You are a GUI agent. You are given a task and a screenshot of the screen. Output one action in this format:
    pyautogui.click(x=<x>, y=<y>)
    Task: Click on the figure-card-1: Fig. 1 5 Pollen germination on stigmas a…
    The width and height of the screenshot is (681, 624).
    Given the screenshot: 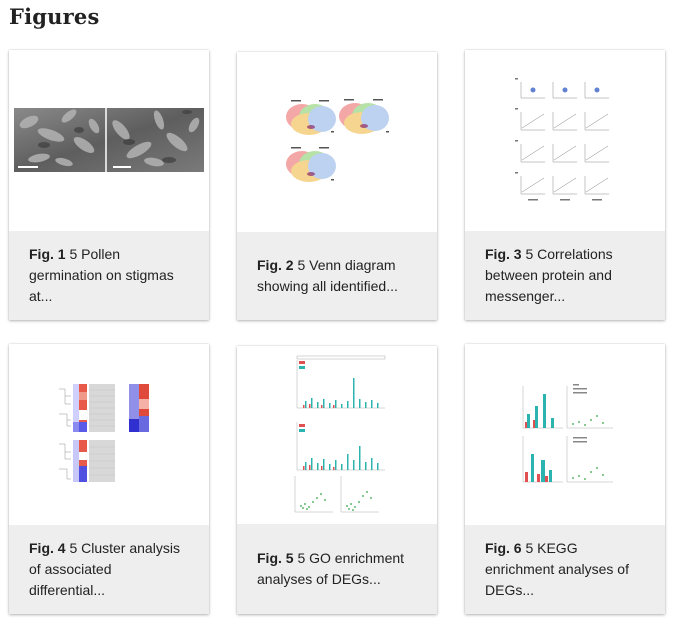 What is the action you would take?
    pyautogui.click(x=109, y=185)
    